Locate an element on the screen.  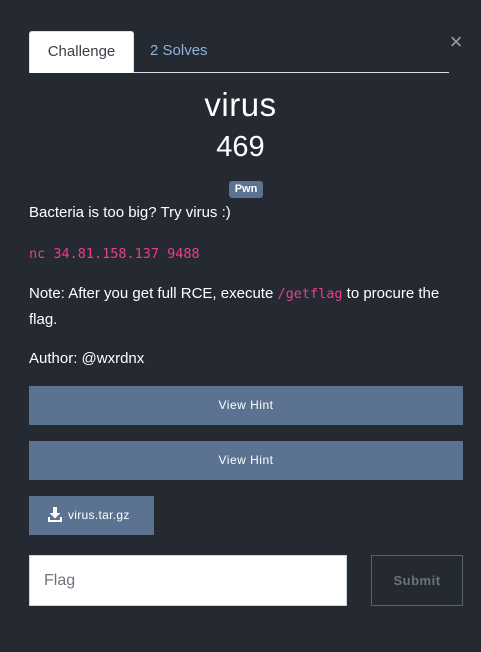
category-tag: Pwn is located at coordinates (246, 189).